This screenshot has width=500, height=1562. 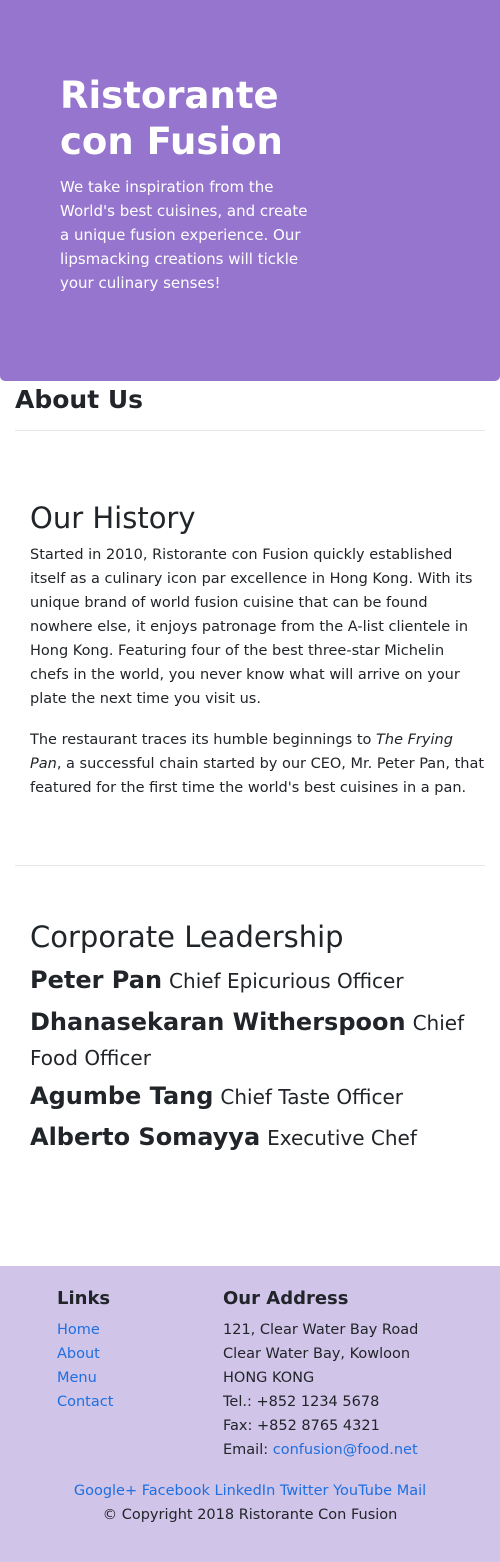 What do you see at coordinates (269, 1378) in the screenshot?
I see `address-line: HONG KONG` at bounding box center [269, 1378].